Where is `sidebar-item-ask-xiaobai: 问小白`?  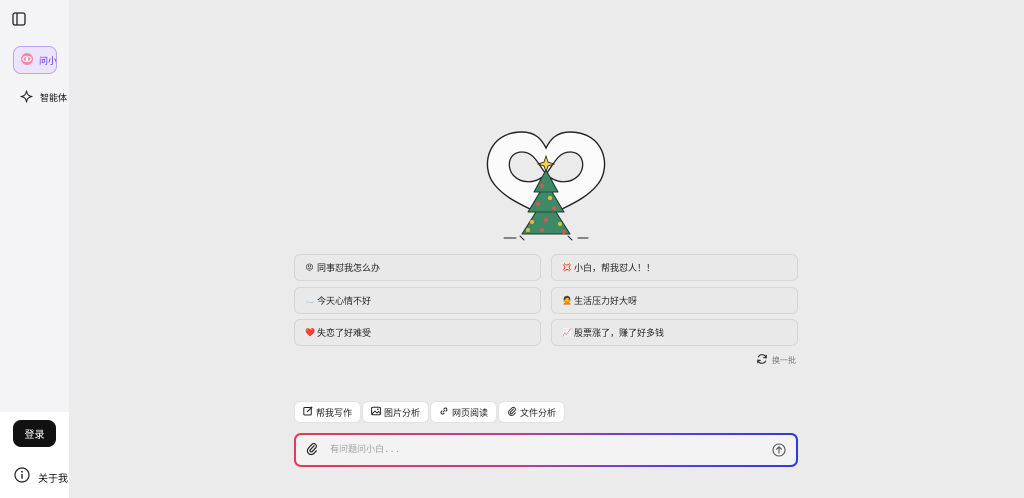 sidebar-item-ask-xiaobai: 问小白 is located at coordinates (35, 60).